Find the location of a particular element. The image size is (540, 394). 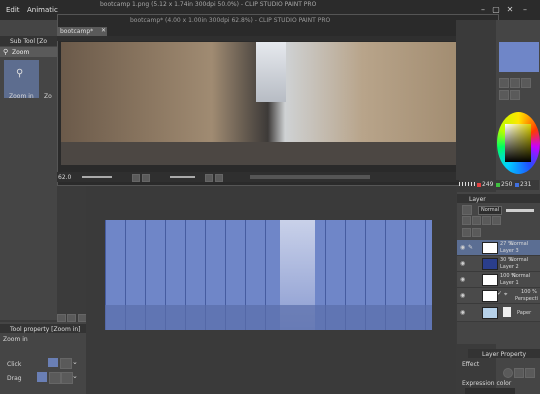

layer-name: Perspecti is located at coordinates (526, 299).